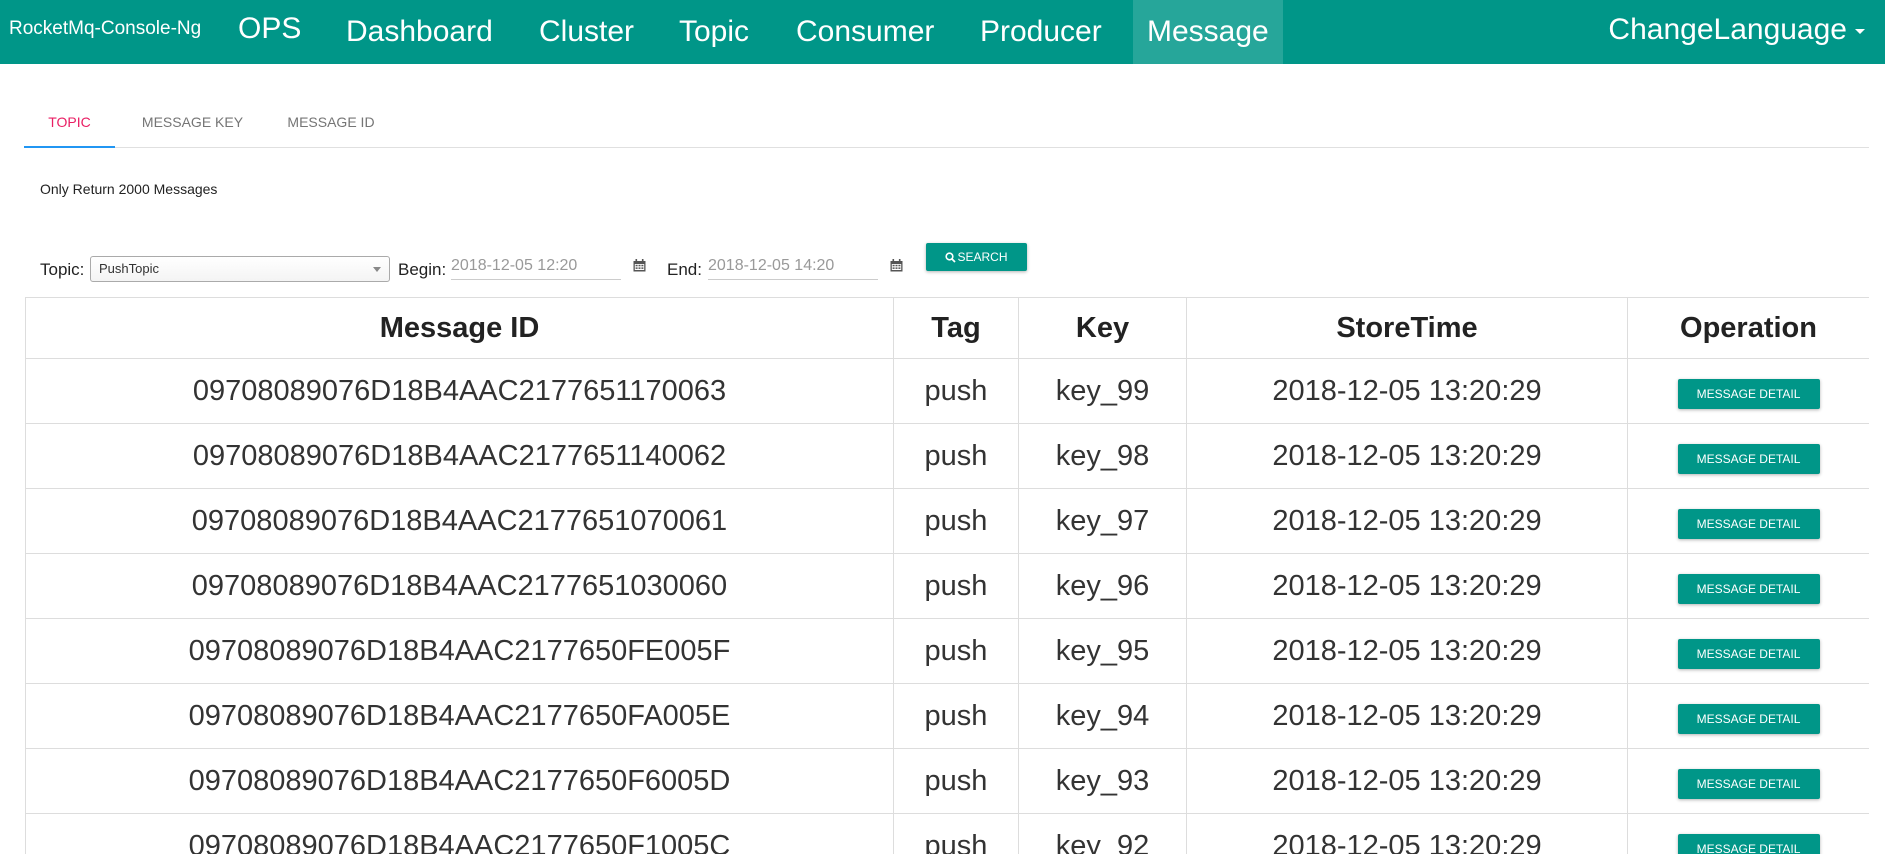 This screenshot has height=854, width=1885. What do you see at coordinates (240, 269) in the screenshot?
I see `topic-select: PushTopic` at bounding box center [240, 269].